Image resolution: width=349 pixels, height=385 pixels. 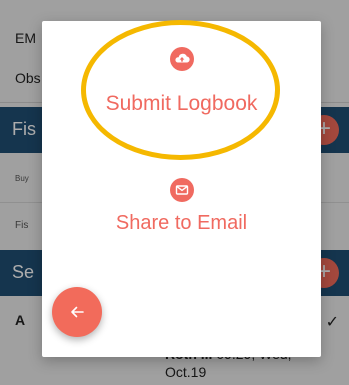 I want to click on arrow-left-icon, so click(x=77, y=312).